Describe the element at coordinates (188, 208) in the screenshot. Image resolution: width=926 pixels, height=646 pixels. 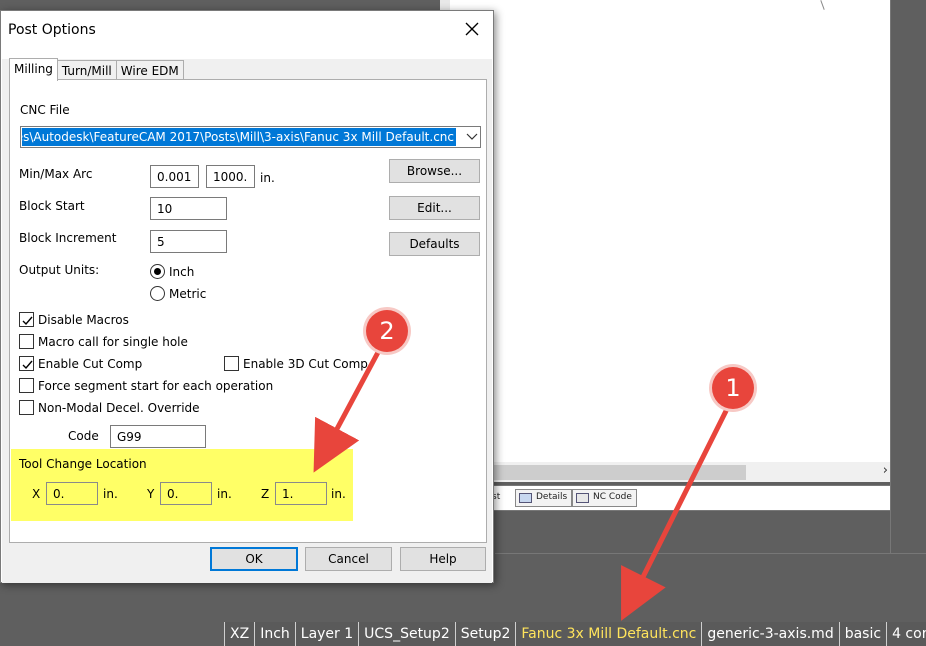
I see `block-start-input: 10` at that location.